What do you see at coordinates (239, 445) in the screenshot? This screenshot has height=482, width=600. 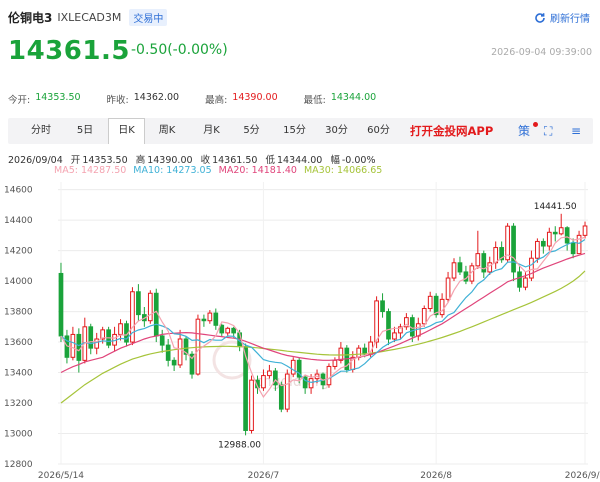 I see `annotation-label: 12988.00` at bounding box center [239, 445].